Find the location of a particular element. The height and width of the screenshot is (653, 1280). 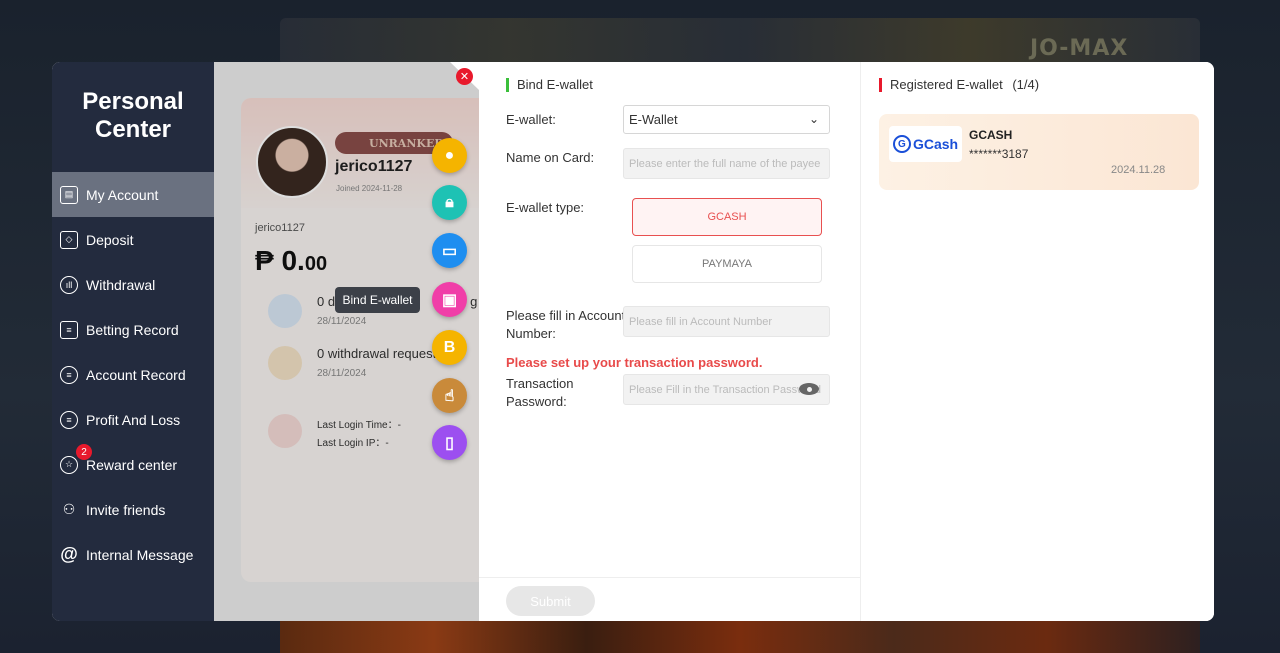

game-thumbnail-strip is located at coordinates (740, 636).